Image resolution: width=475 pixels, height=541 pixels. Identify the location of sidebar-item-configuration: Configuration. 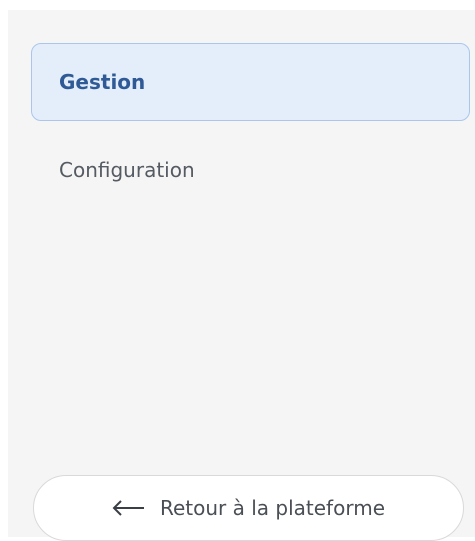
(250, 170).